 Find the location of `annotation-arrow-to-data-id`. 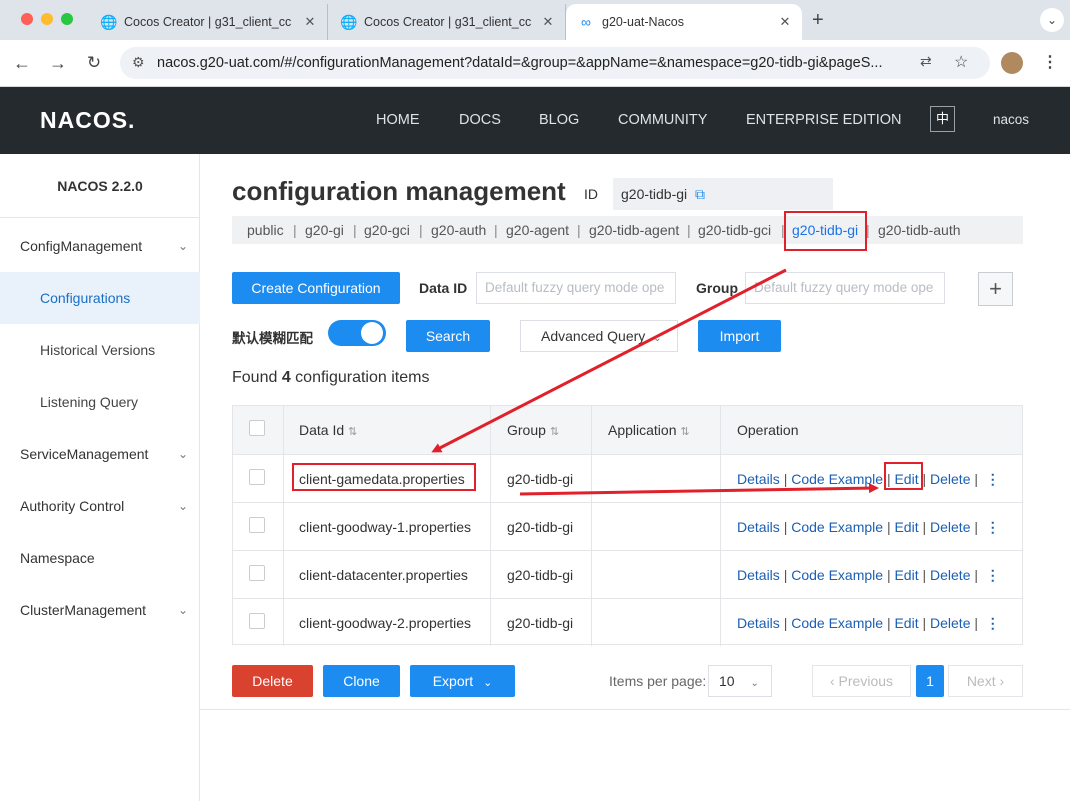

annotation-arrow-to-data-id is located at coordinates (609, 360).